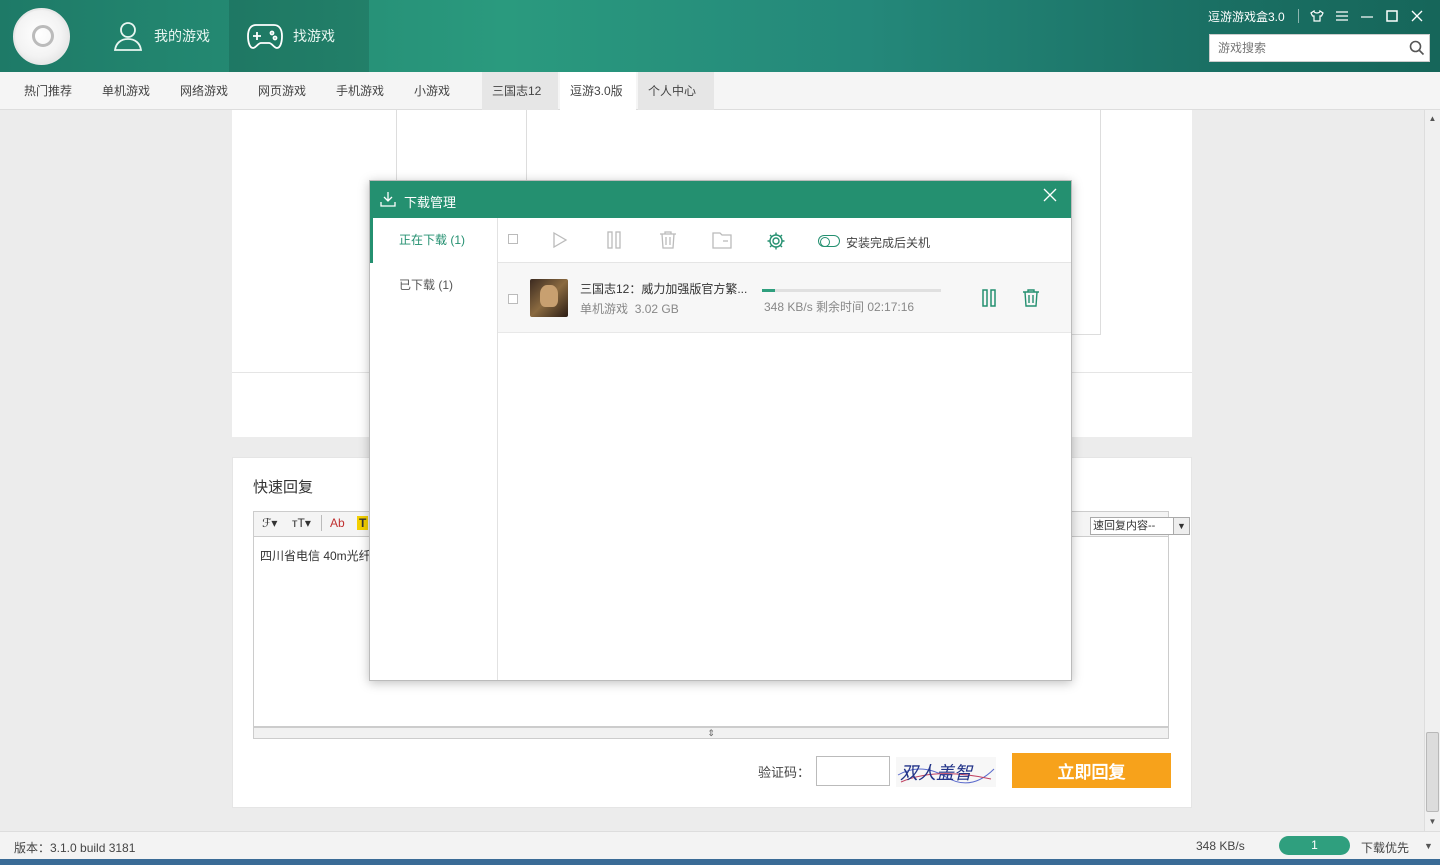 Image resolution: width=1440 pixels, height=865 pixels. Describe the element at coordinates (128, 36) in the screenshot. I see `user-icon` at that location.